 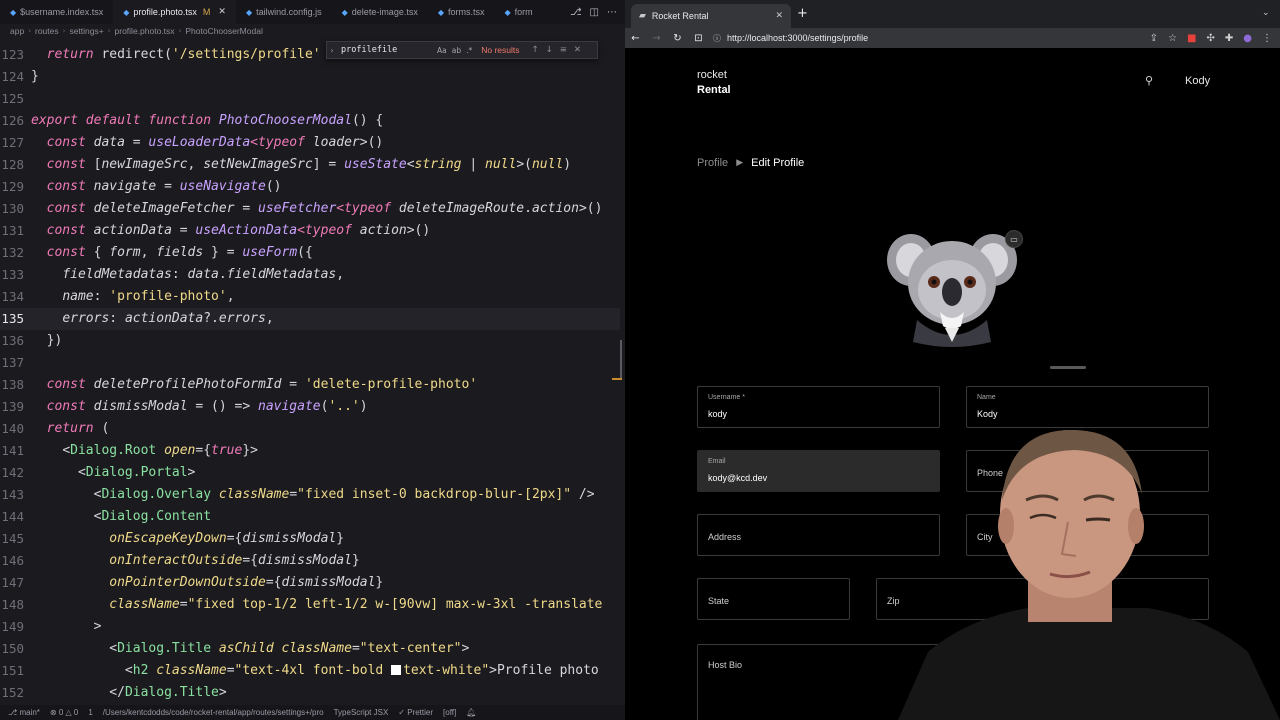 What do you see at coordinates (987, 414) in the screenshot?
I see `name-value: Kody` at bounding box center [987, 414].